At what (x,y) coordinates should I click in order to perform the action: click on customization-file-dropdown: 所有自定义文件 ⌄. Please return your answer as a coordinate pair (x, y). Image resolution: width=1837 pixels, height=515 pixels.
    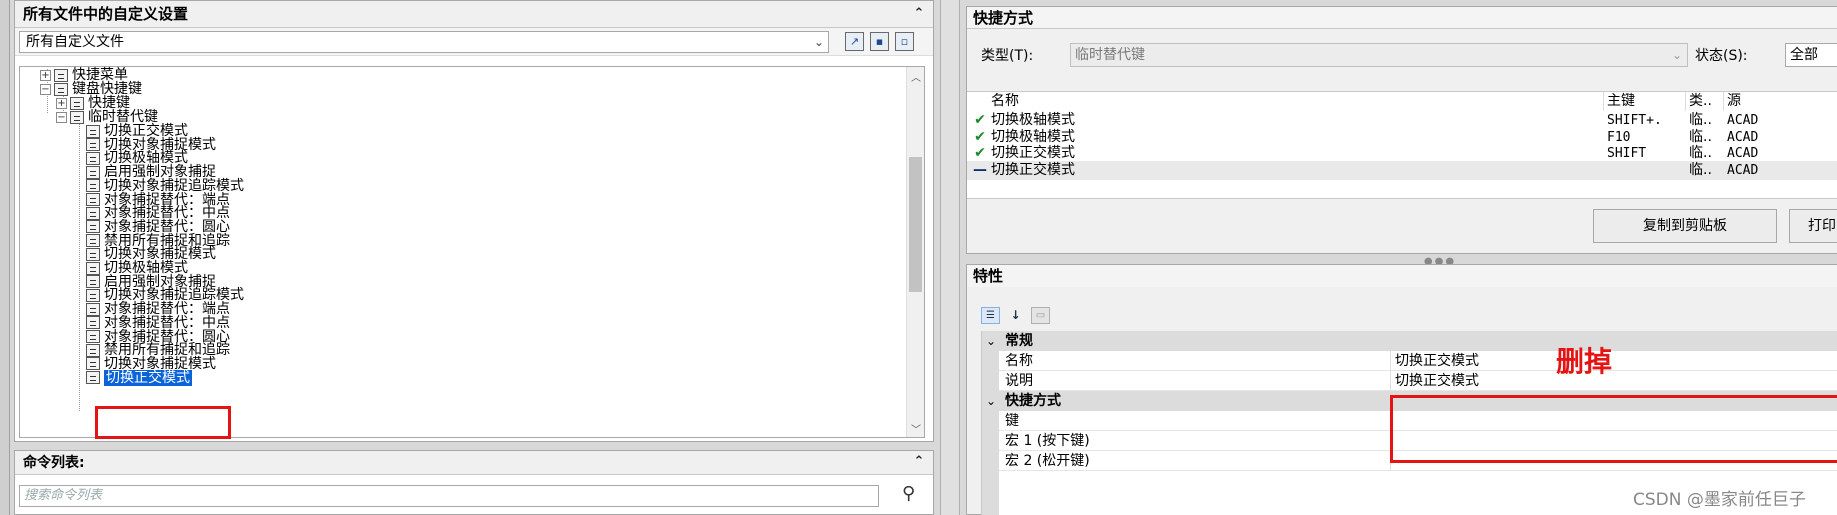
    Looking at the image, I should click on (424, 42).